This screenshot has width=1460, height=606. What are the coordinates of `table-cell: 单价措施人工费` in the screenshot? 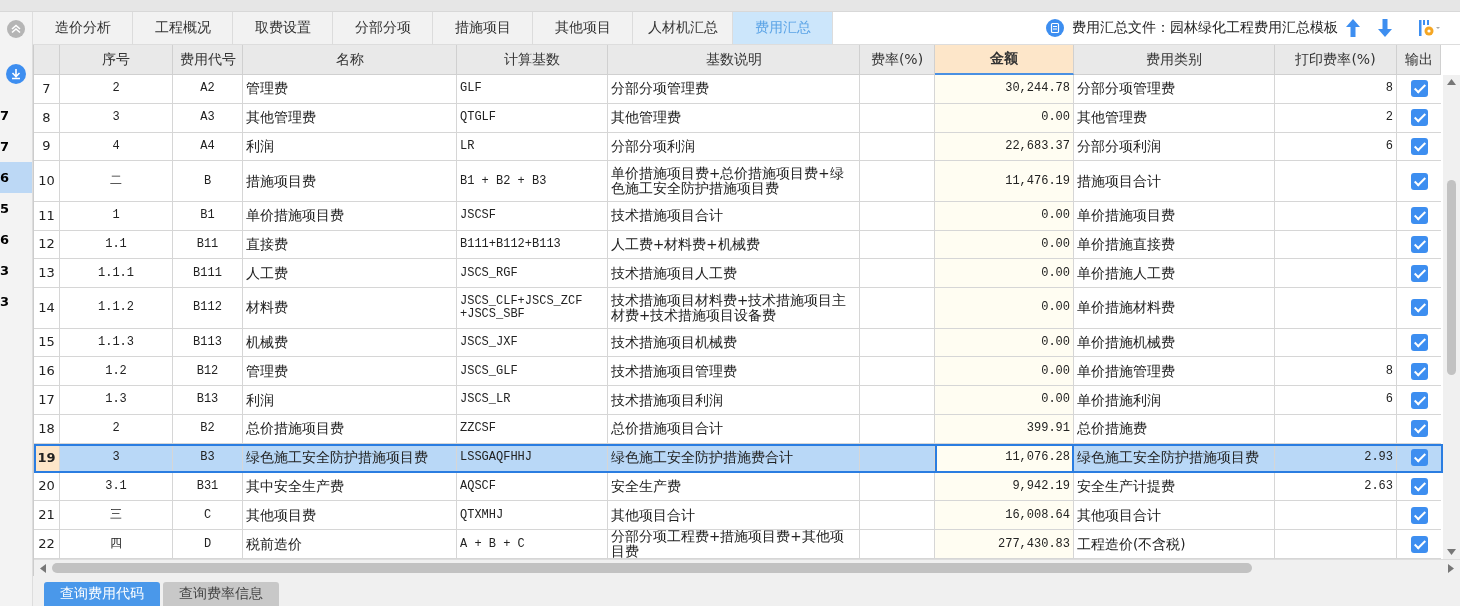 It's located at (1174, 274).